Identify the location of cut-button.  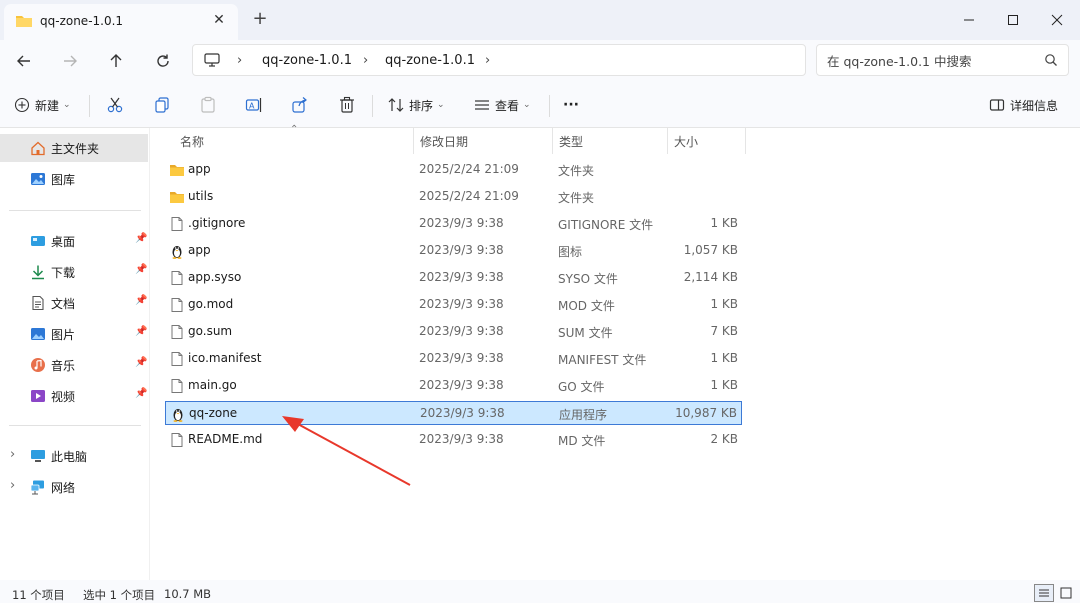
(115, 105).